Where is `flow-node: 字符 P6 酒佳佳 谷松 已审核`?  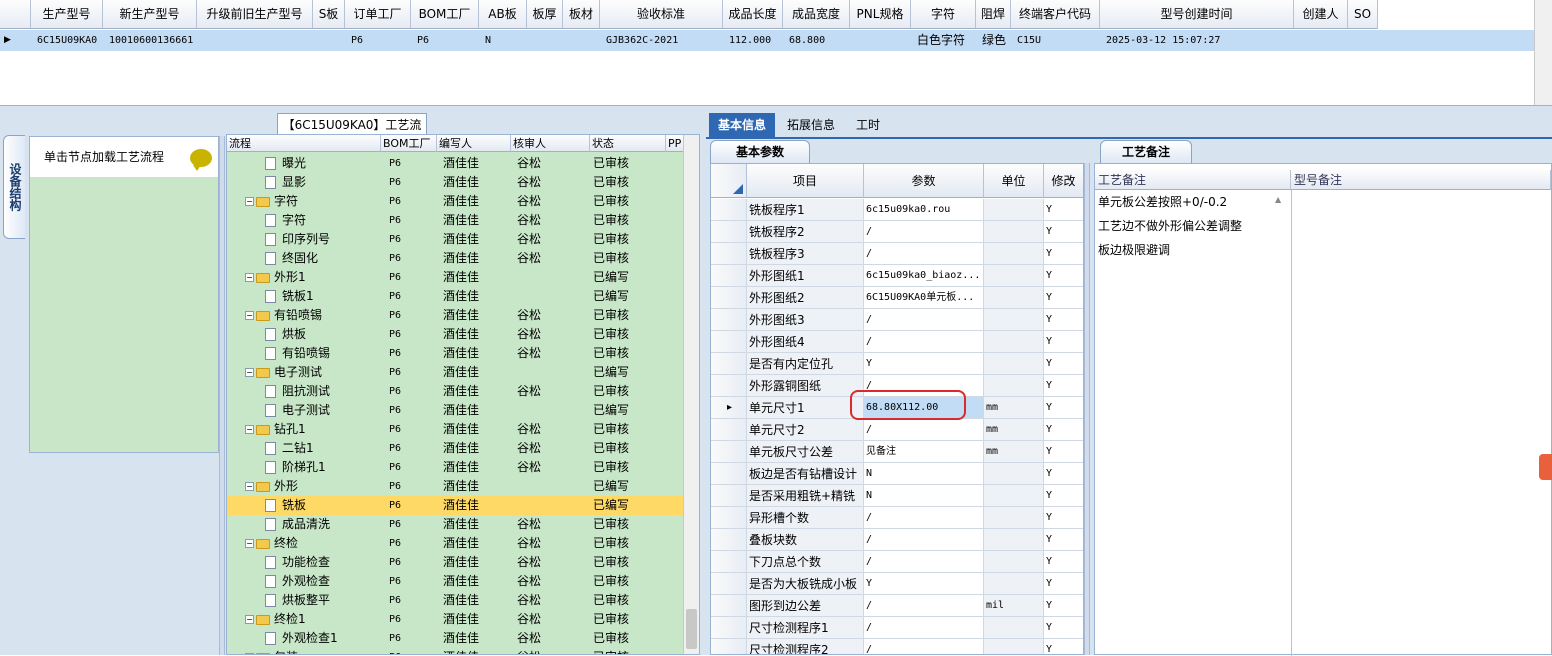
flow-node: 字符 P6 酒佳佳 谷松 已审核 is located at coordinates (455, 220).